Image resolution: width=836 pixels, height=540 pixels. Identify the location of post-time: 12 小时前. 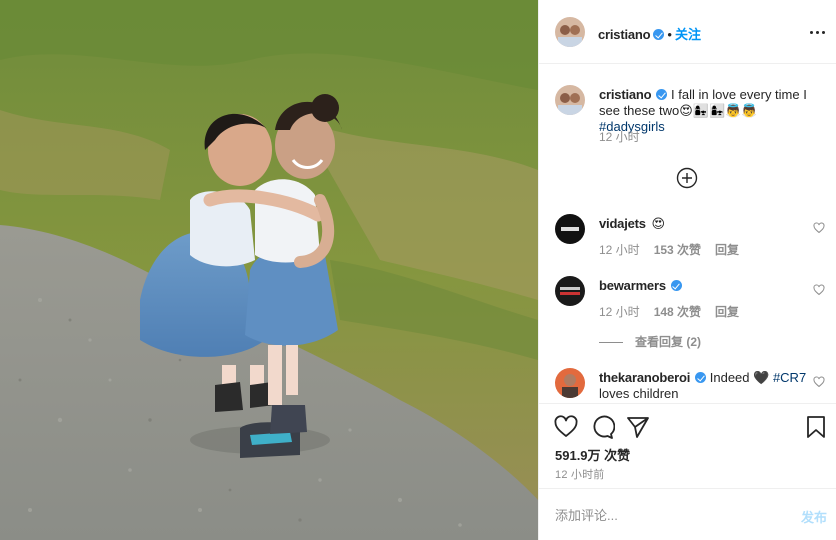
(580, 474).